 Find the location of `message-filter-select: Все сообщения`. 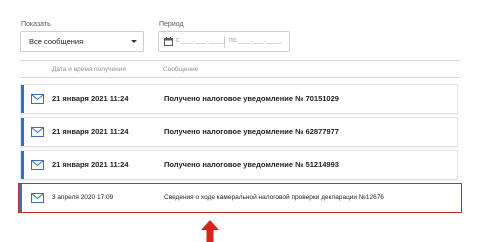

message-filter-select: Все сообщения is located at coordinates (82, 41).